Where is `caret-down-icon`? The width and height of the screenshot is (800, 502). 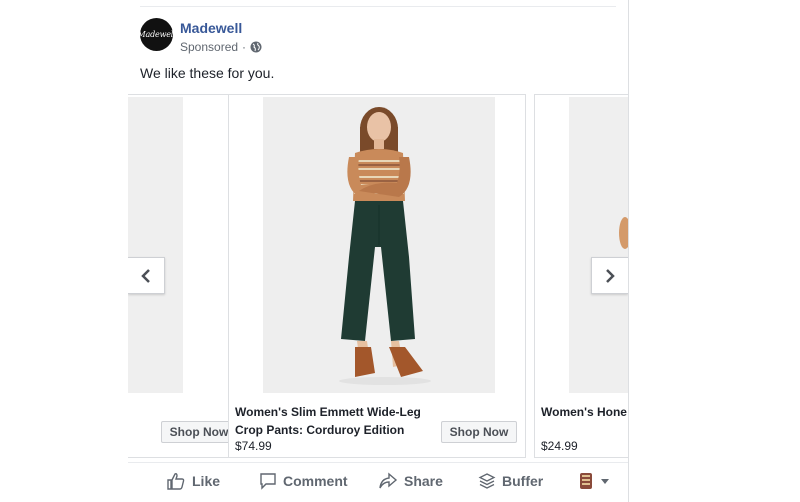
caret-down-icon is located at coordinates (605, 481).